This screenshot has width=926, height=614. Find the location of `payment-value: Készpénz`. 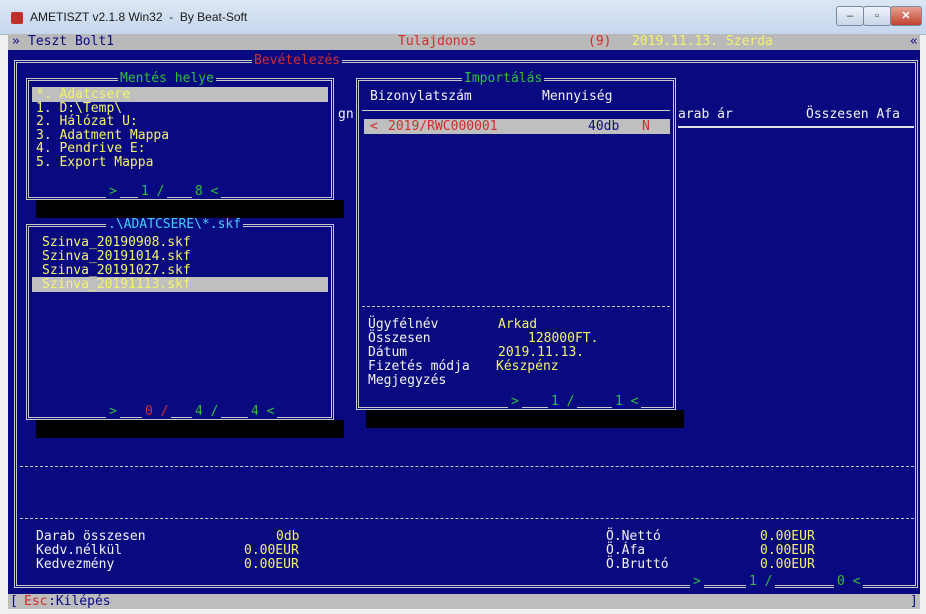

payment-value: Készpénz is located at coordinates (527, 366).